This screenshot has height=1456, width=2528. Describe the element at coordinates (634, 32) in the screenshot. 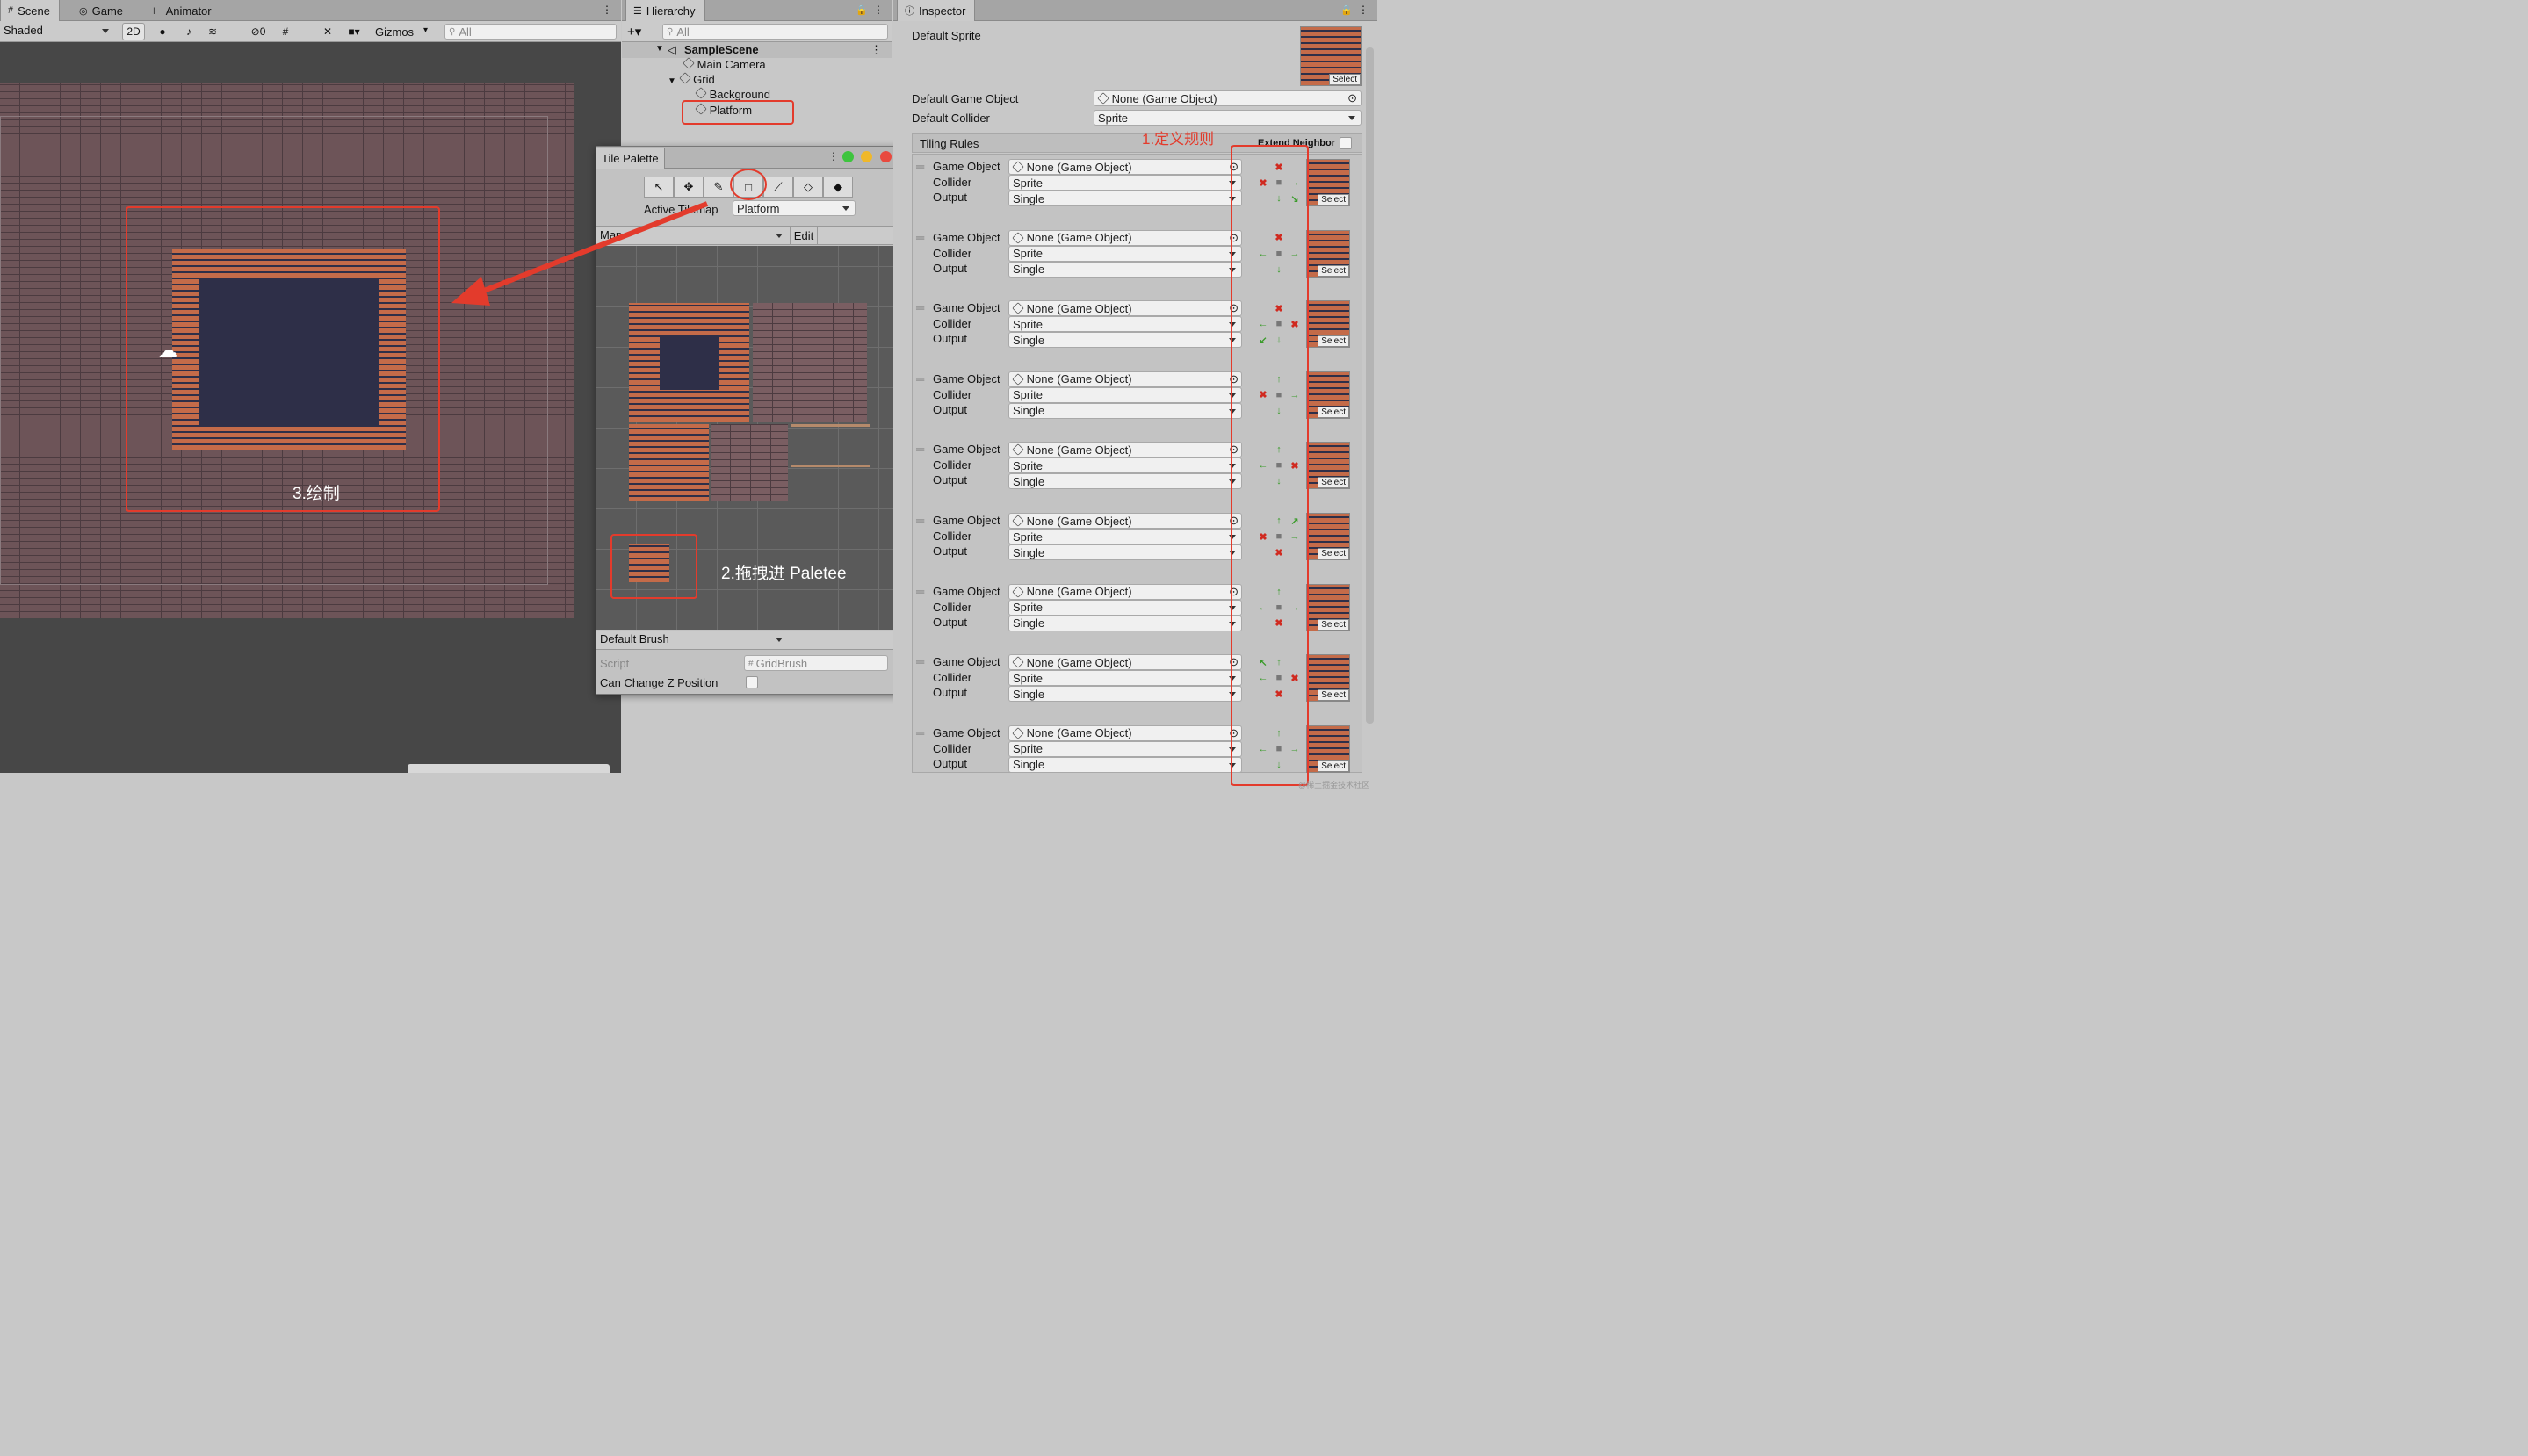

I see `add-button: +▾` at that location.